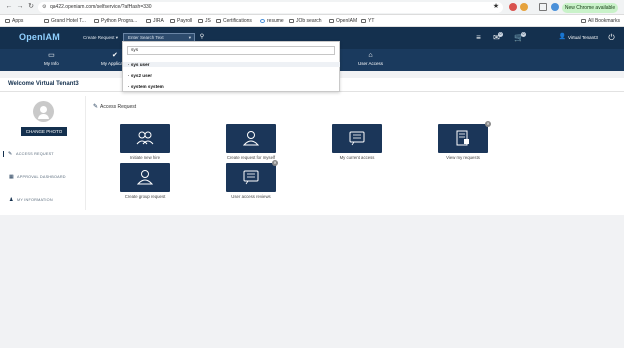 The image size is (624, 348). Describe the element at coordinates (343, 21) in the screenshot. I see `bookmark-folder: OpenIAM` at that location.